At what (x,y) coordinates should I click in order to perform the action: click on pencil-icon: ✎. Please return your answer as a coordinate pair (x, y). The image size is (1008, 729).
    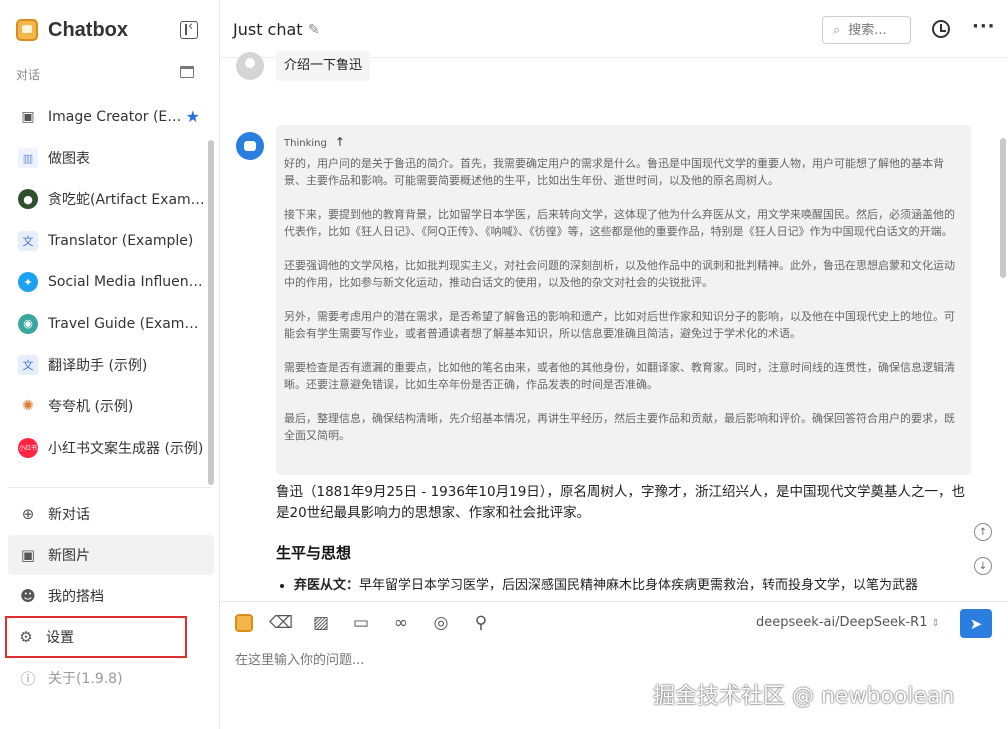
    Looking at the image, I should click on (314, 30).